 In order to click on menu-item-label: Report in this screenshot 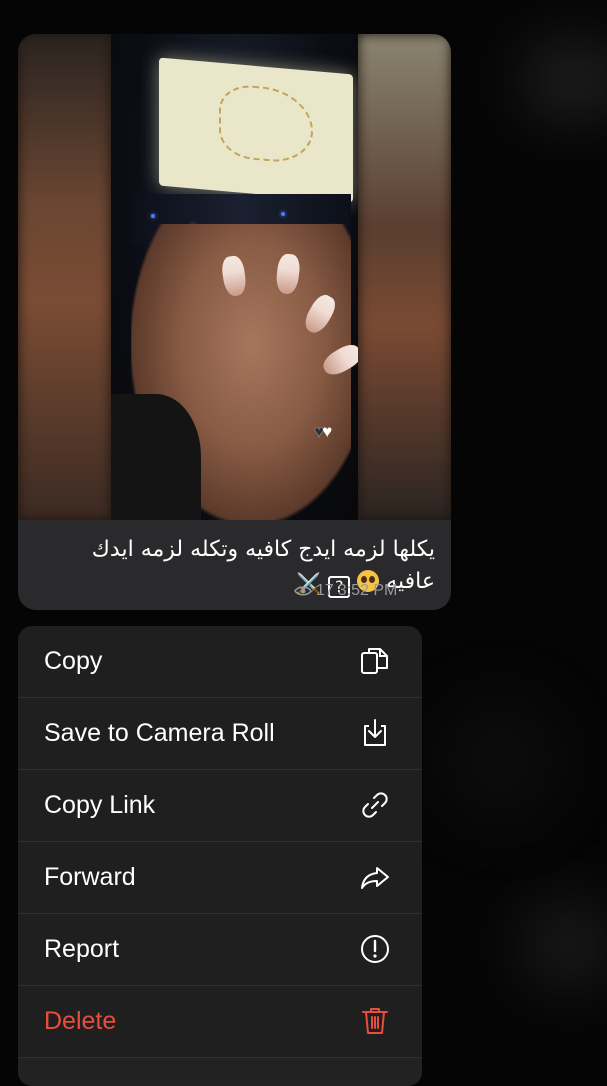, I will do `click(82, 949)`.